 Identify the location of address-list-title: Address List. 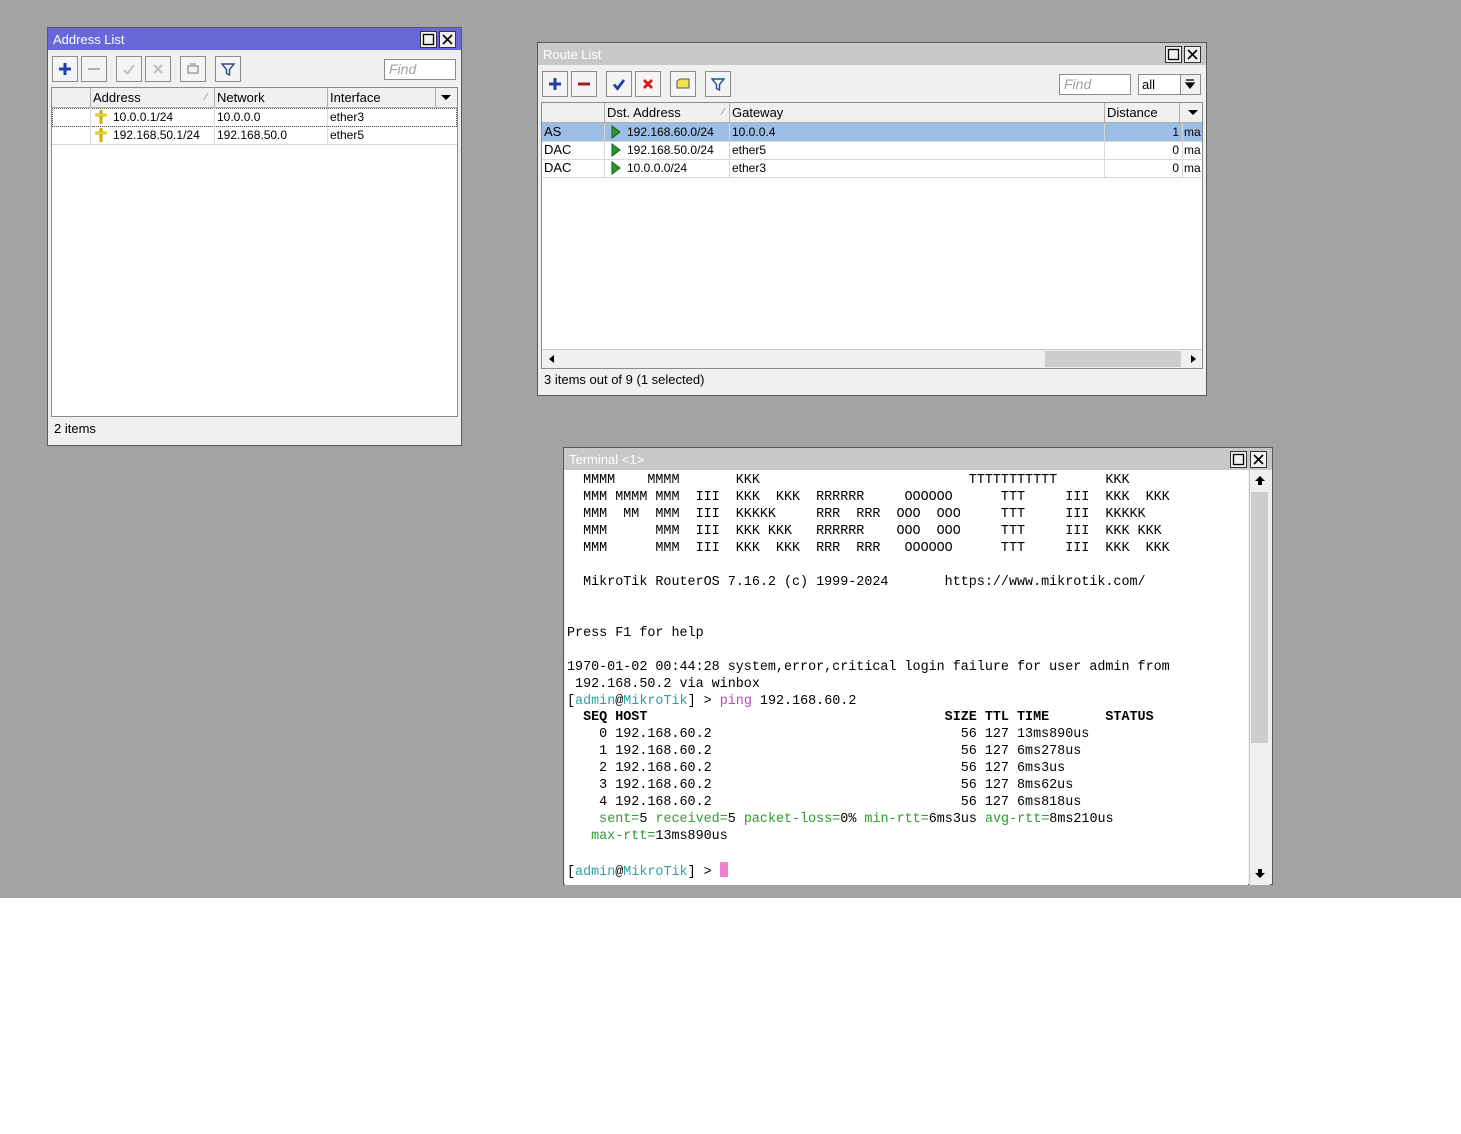
(89, 39).